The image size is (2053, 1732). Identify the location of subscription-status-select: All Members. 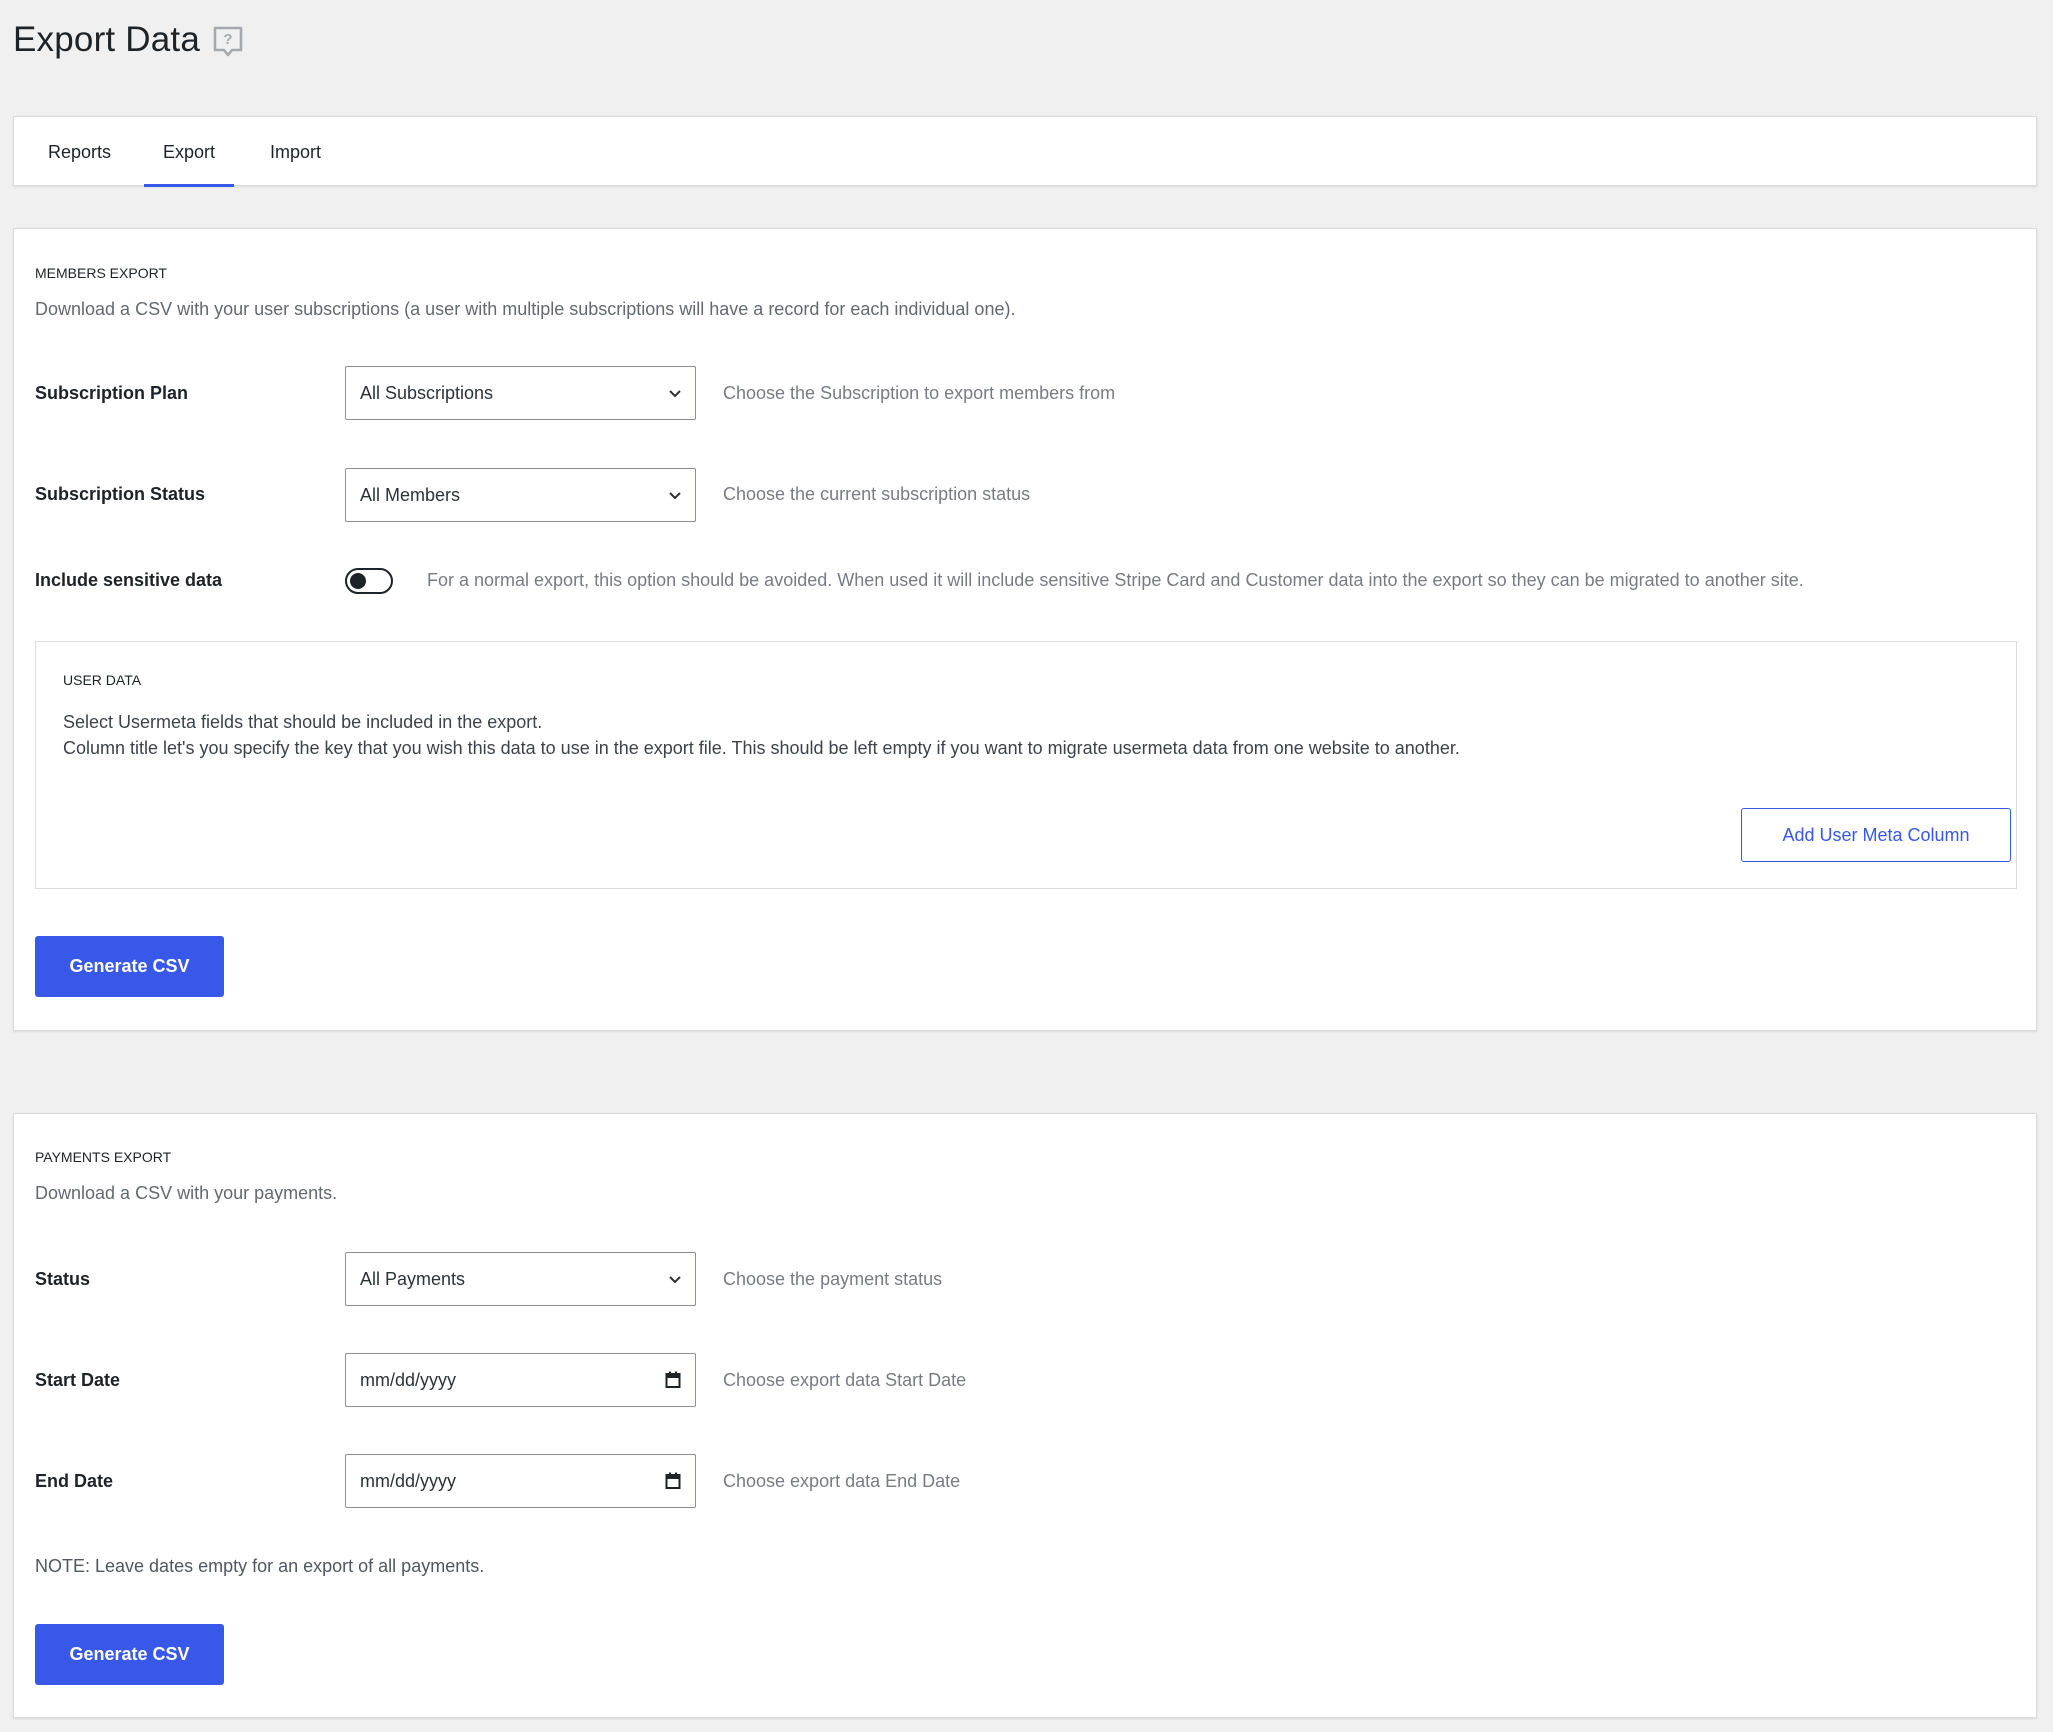
(520, 495).